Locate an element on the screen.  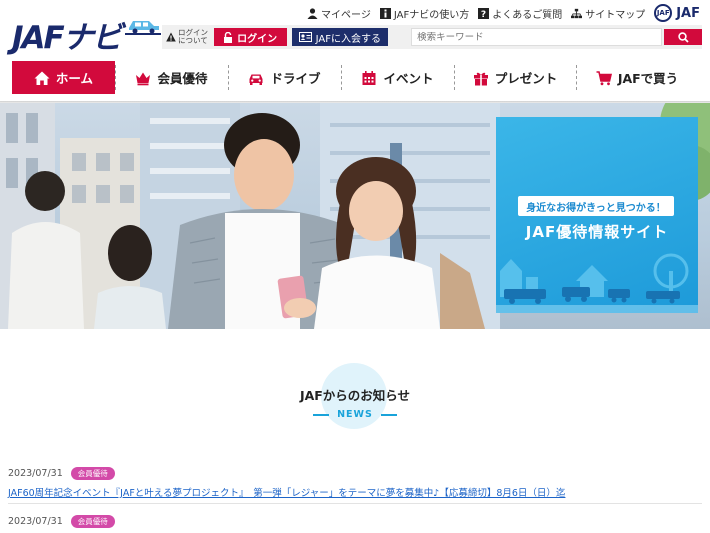
faq-link: ? よくあるご質問 is located at coordinates (520, 13).